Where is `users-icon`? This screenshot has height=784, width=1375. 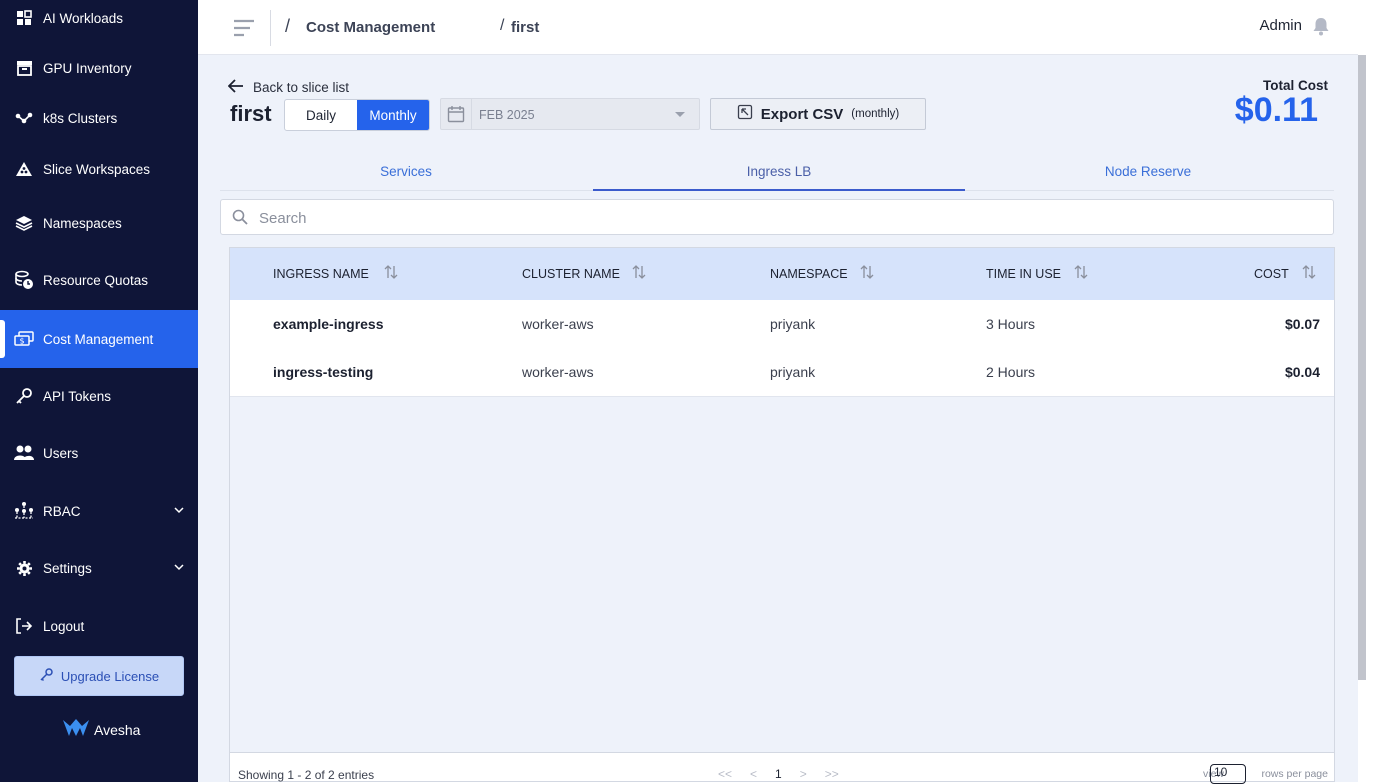 users-icon is located at coordinates (24, 453).